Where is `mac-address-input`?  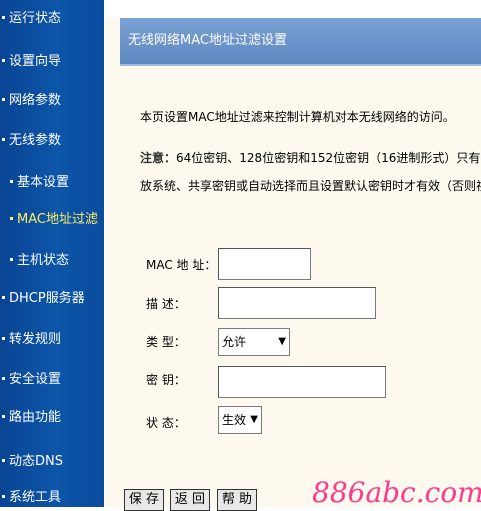 mac-address-input is located at coordinates (264, 264).